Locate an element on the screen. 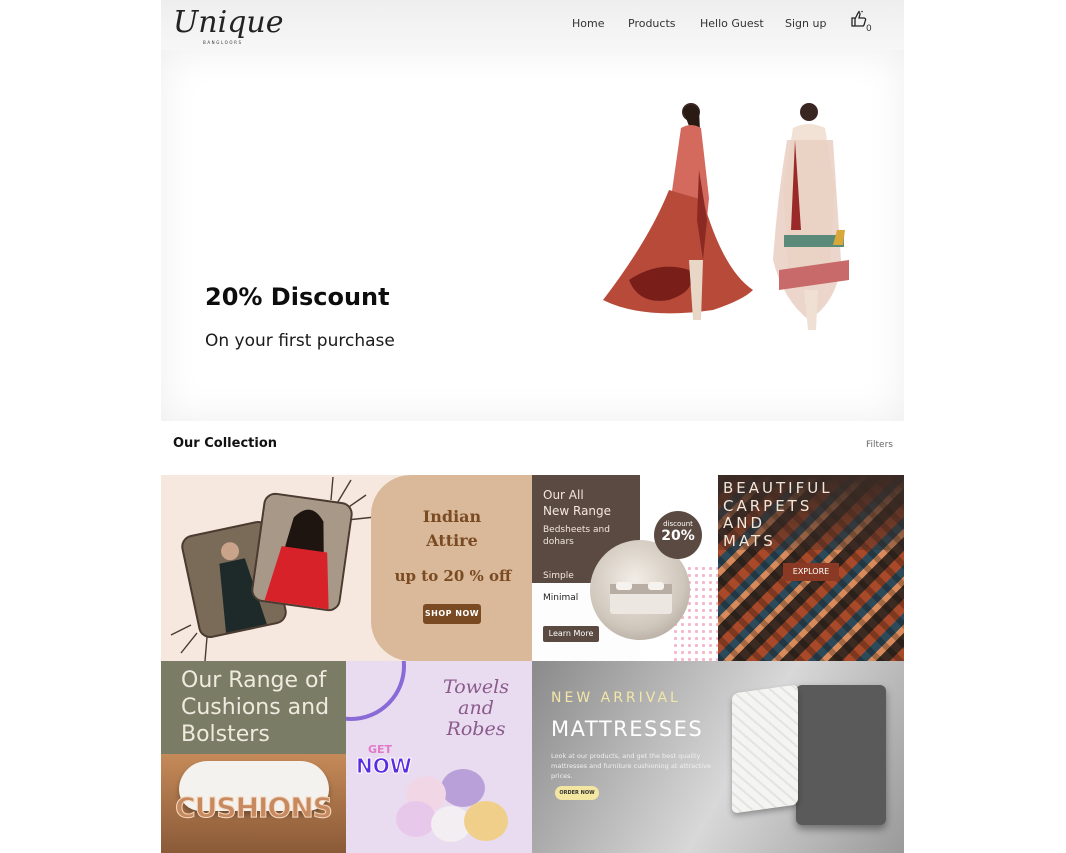 Image resolution: width=1066 pixels, height=853 pixels. cushions-line-3: Bolsters is located at coordinates (225, 734).